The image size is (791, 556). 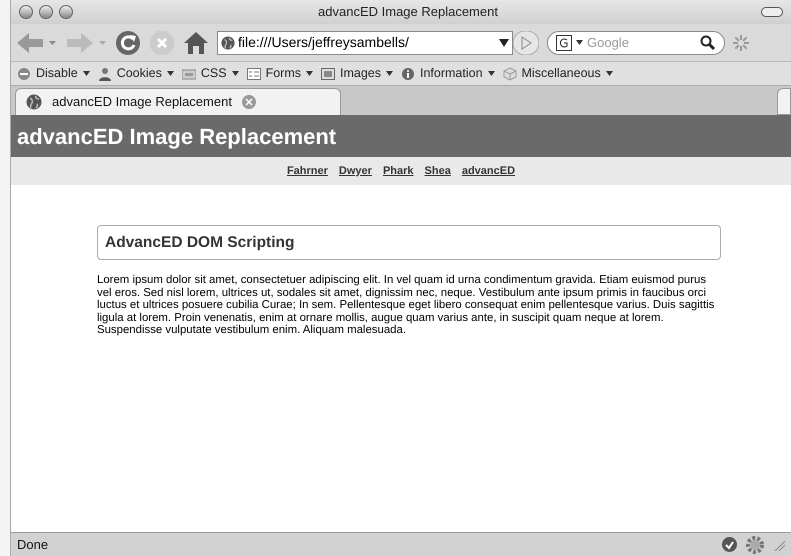 I want to click on gear-icon, so click(x=755, y=544).